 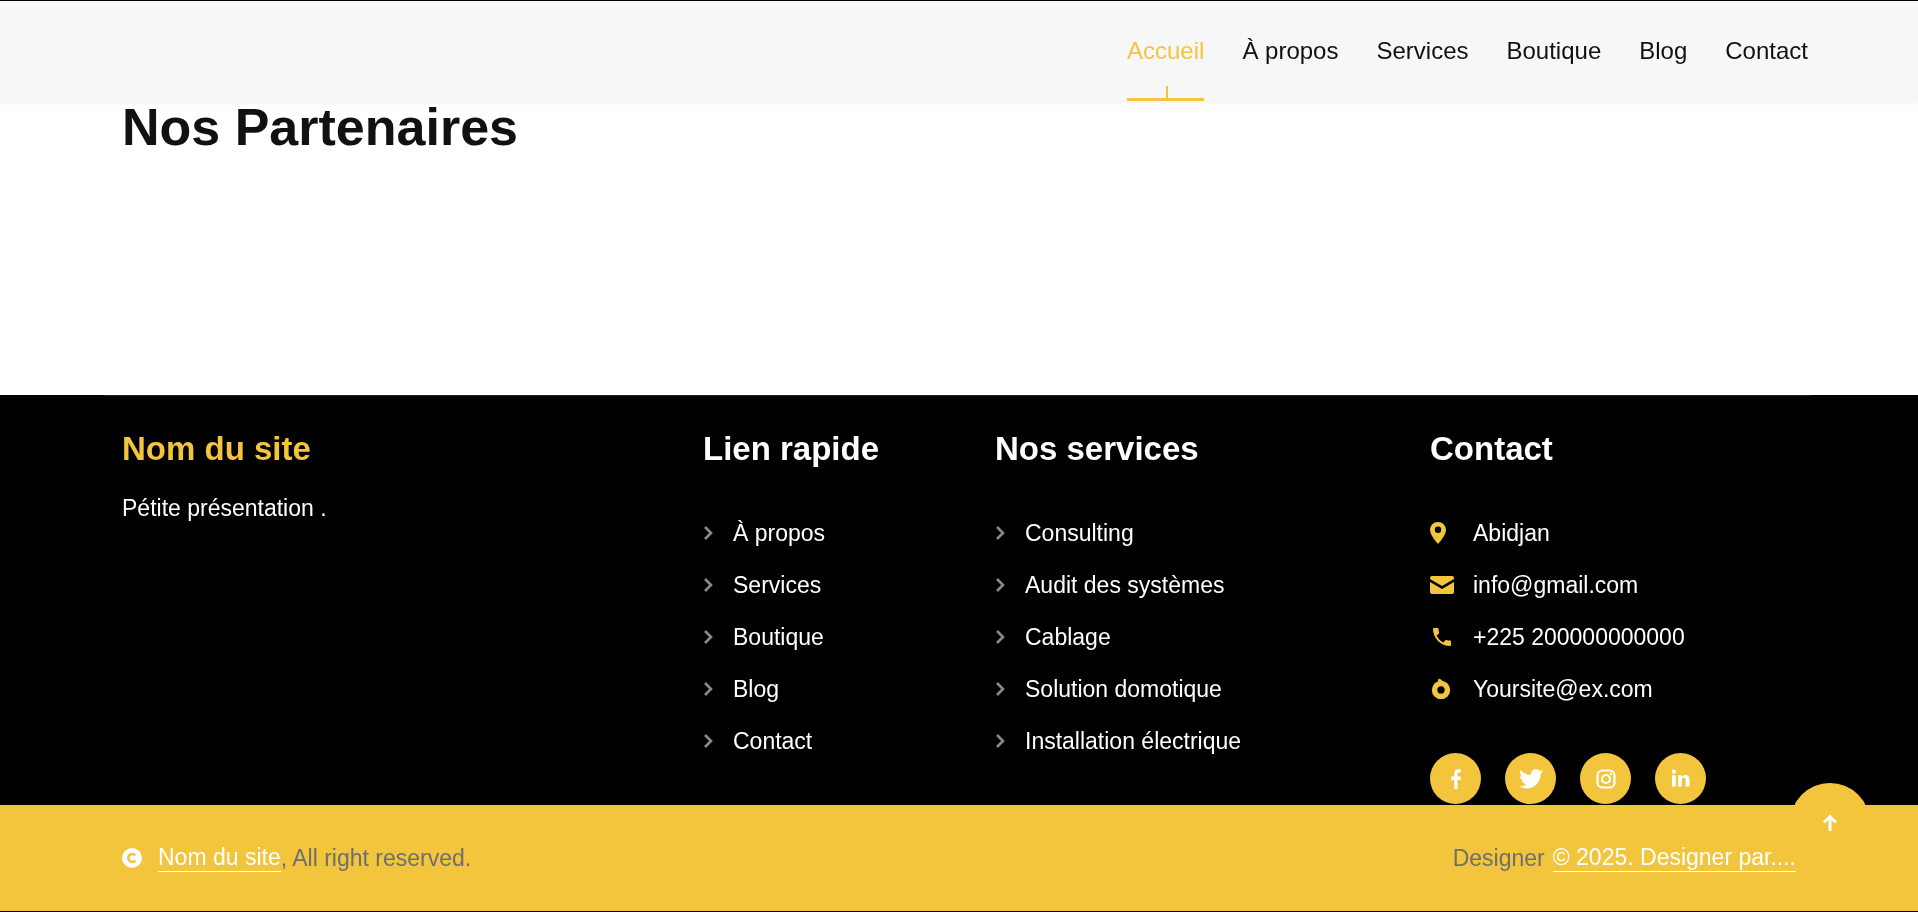 I want to click on nav-link: Blog, so click(x=1663, y=51).